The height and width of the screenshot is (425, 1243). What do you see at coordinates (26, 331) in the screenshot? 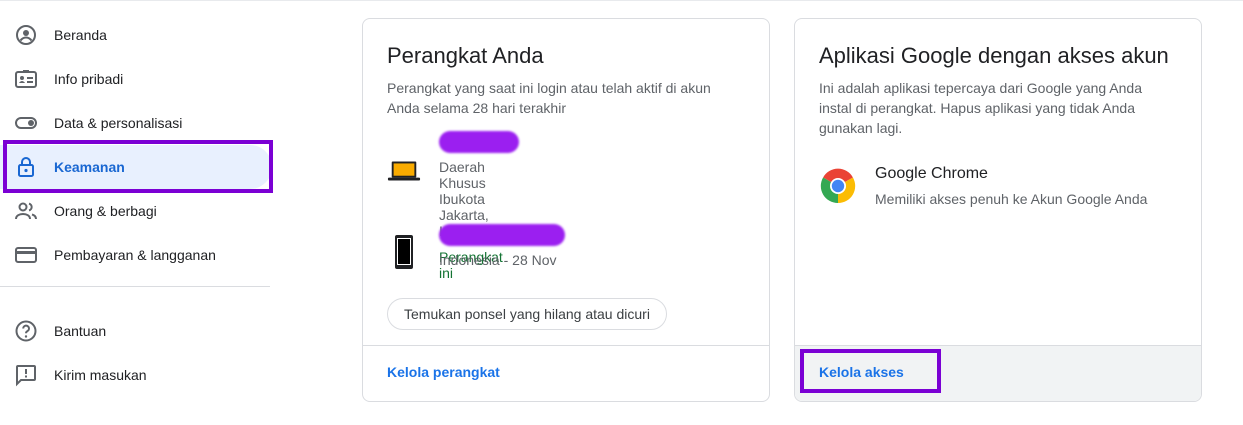
I see `help-icon` at bounding box center [26, 331].